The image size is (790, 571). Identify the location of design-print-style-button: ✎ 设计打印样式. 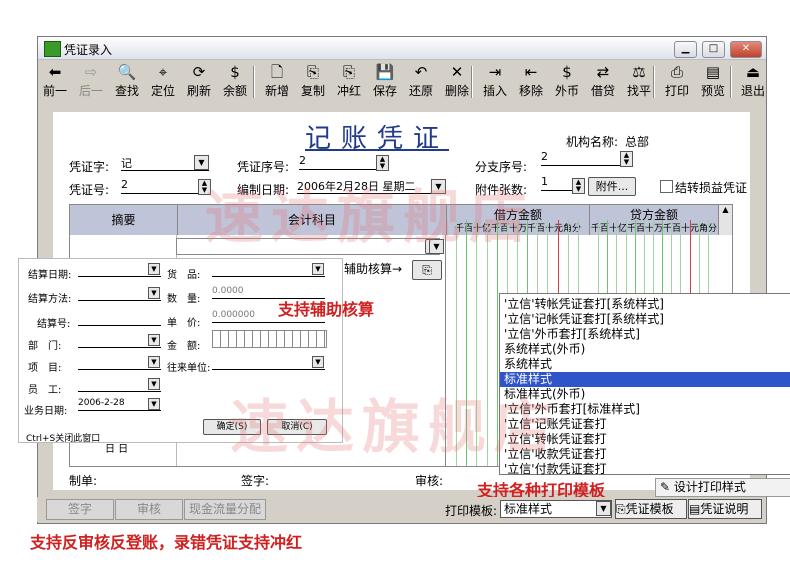
(722, 487).